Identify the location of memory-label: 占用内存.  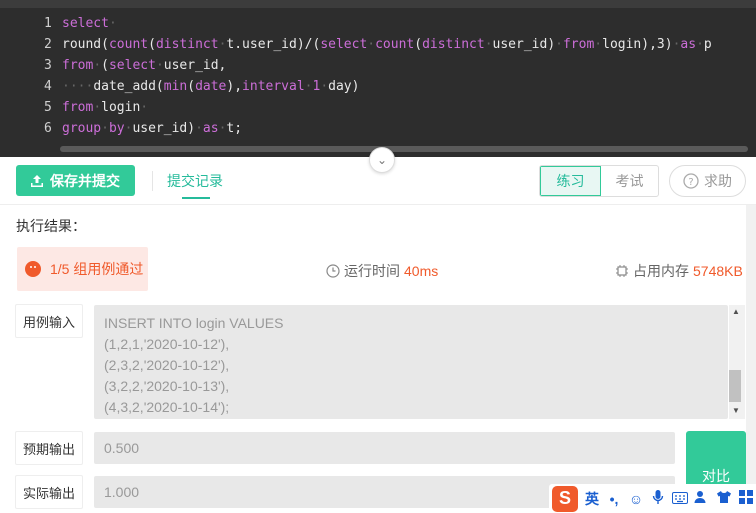
(661, 271).